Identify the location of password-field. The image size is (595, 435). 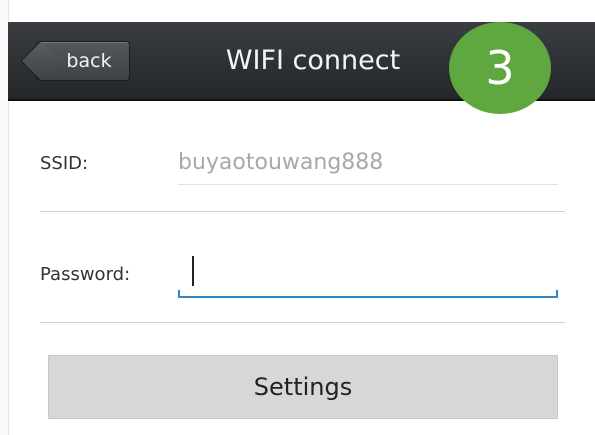
(368, 273).